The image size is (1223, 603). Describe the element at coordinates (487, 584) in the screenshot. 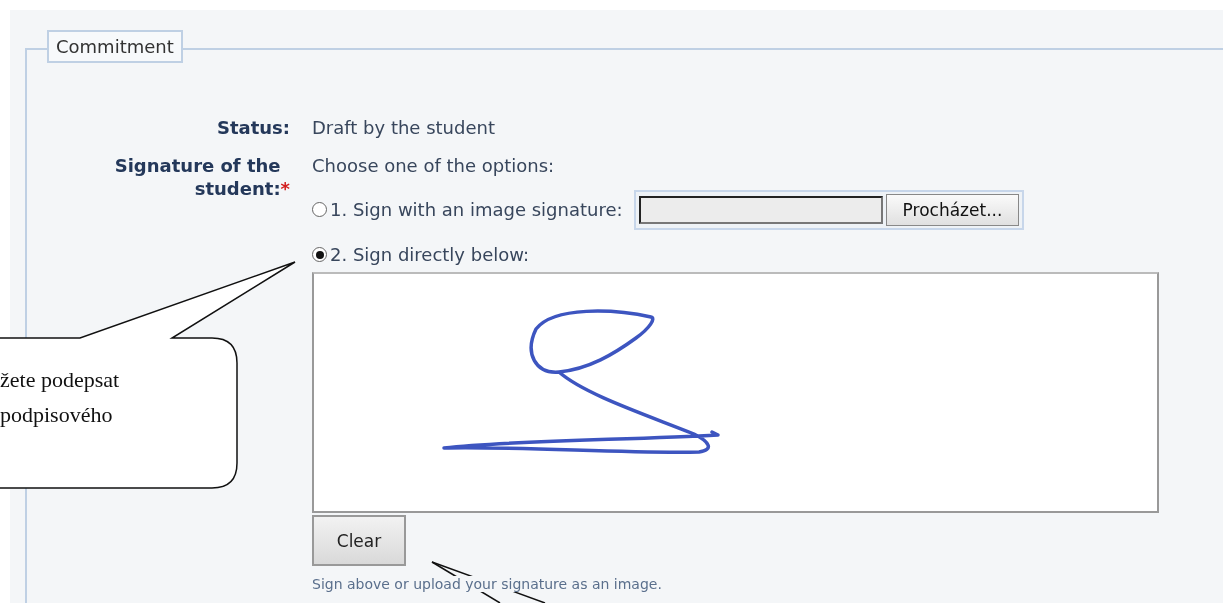

I see `help-text: Sign above or upload your signature as an image.` at that location.